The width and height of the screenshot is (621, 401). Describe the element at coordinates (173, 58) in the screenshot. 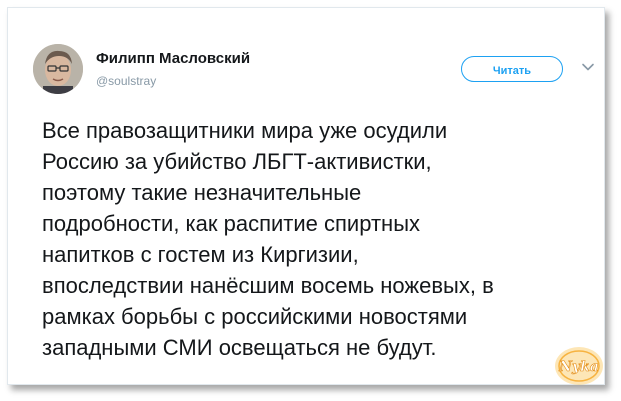

I see `author-display-name: Филипп Масловский` at that location.